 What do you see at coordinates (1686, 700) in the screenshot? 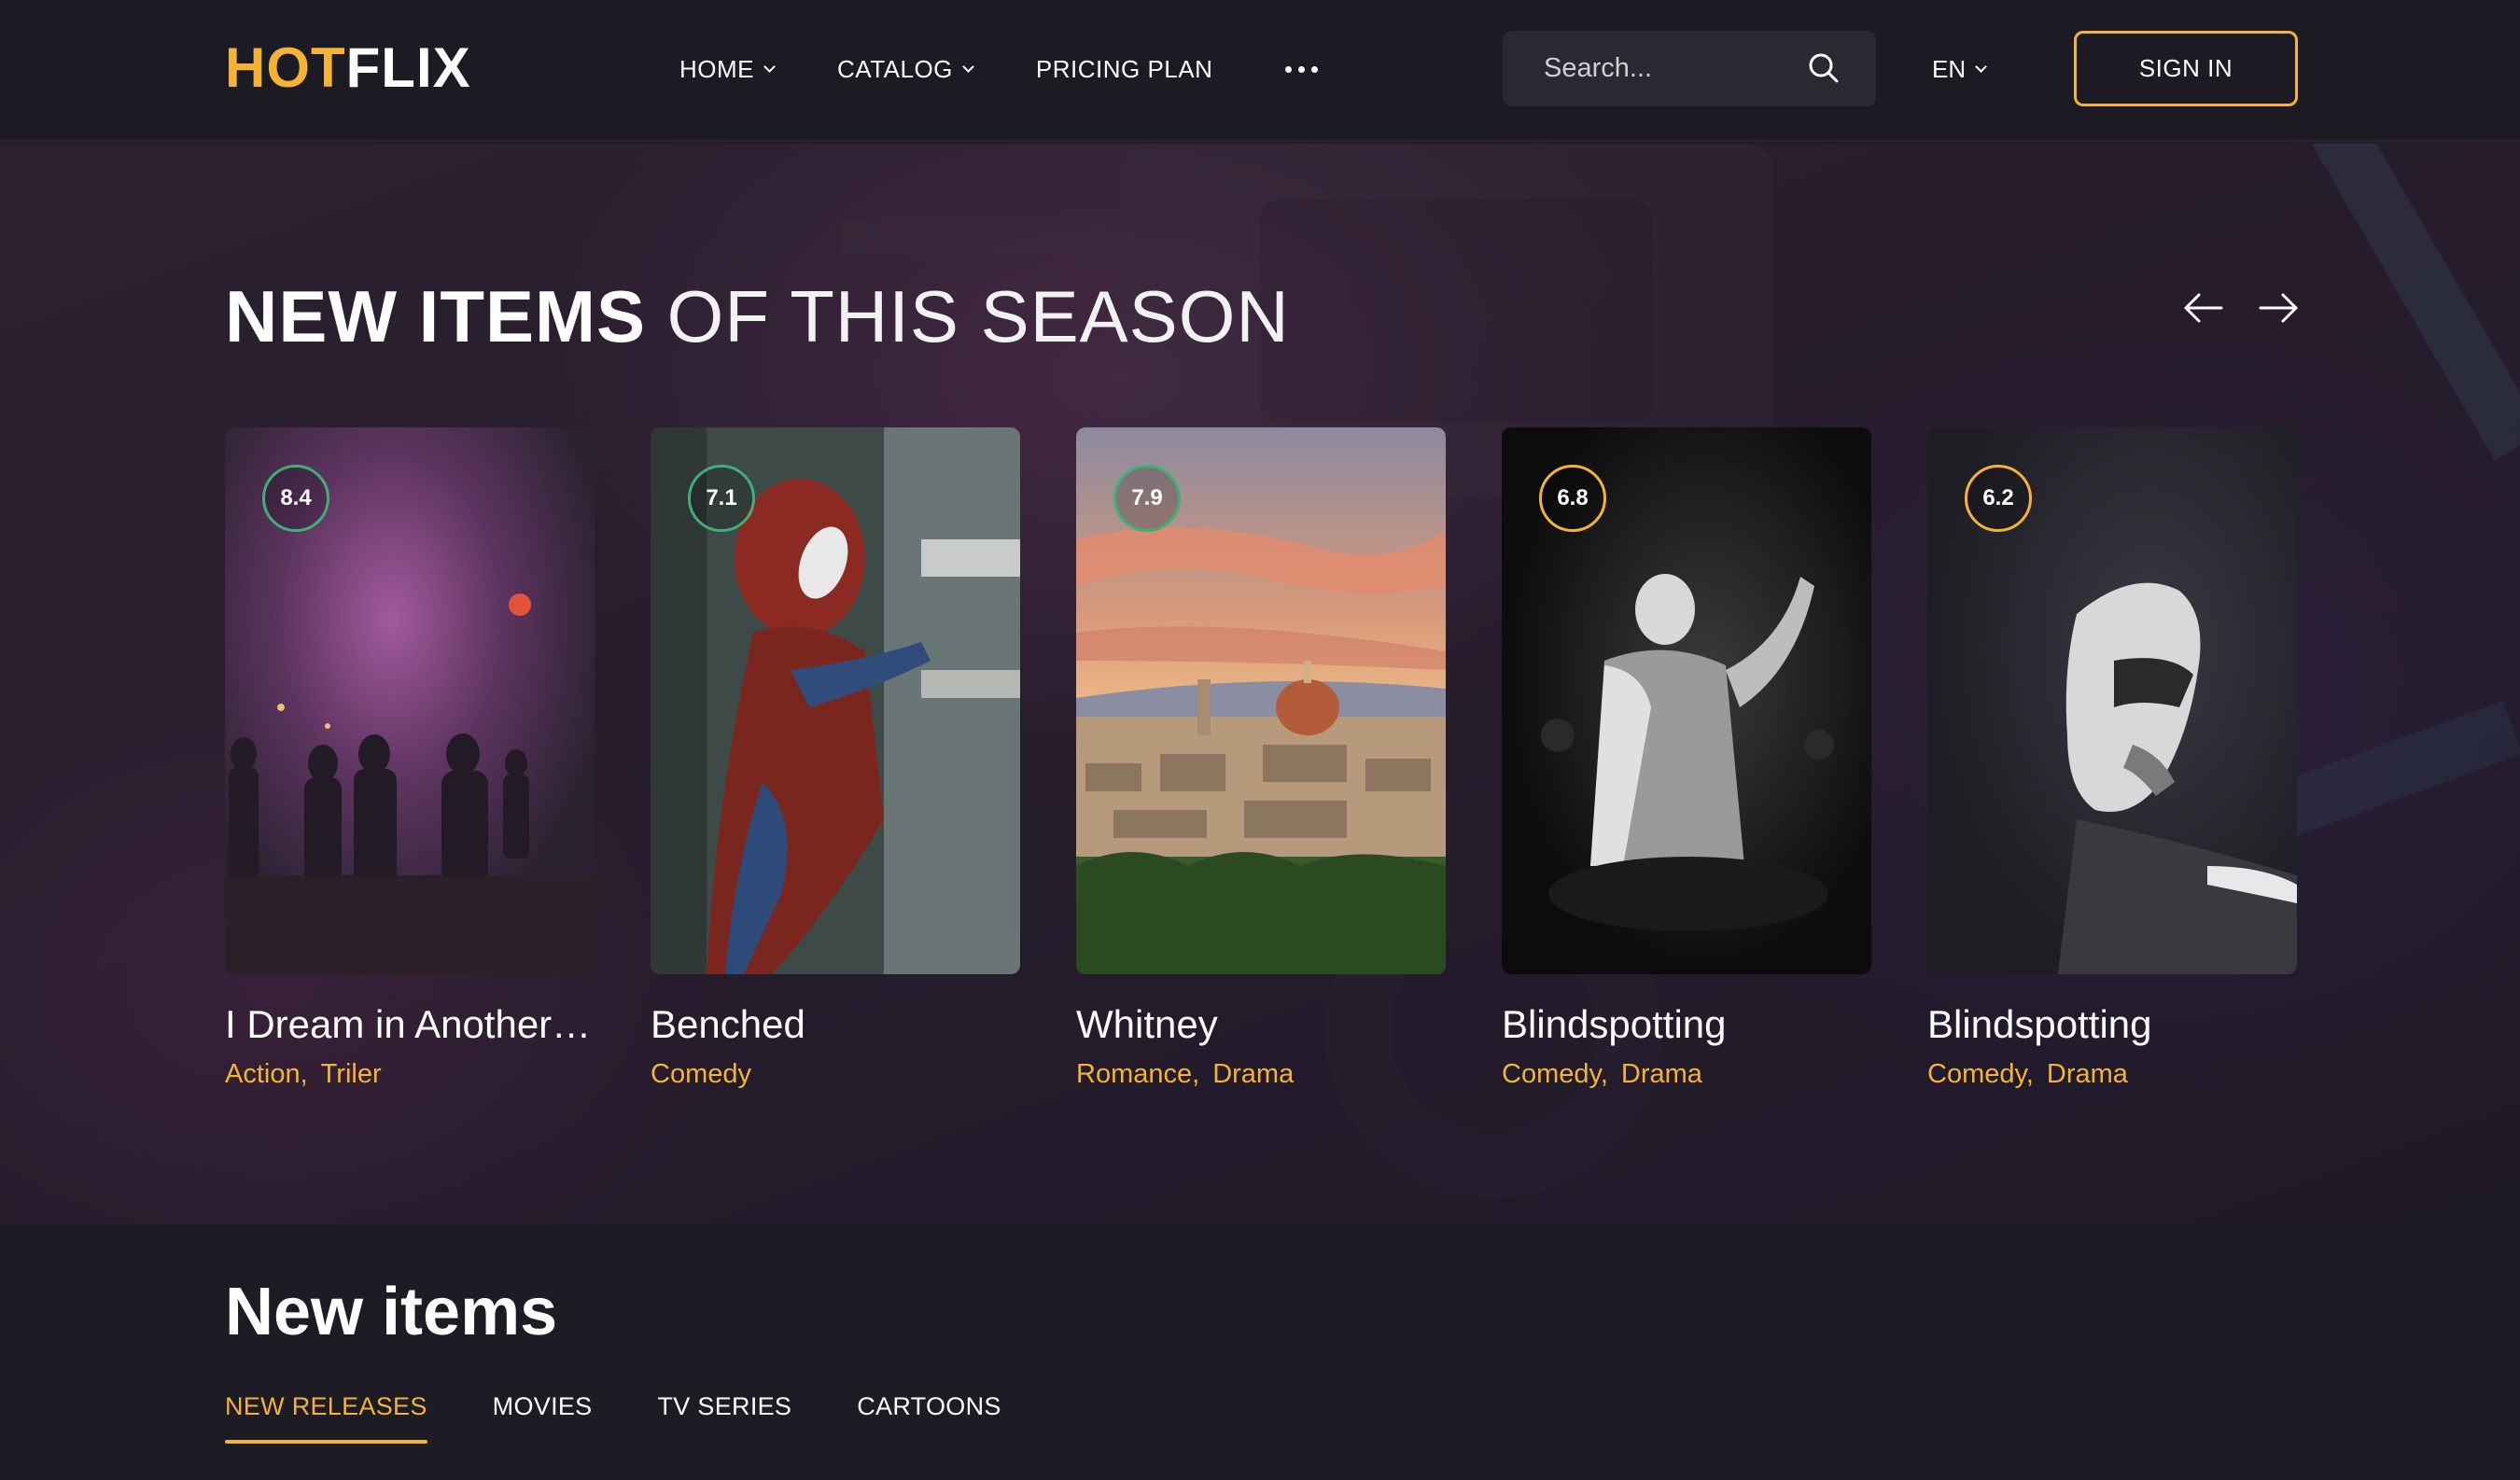
I see `movie-cover: 6.8` at bounding box center [1686, 700].